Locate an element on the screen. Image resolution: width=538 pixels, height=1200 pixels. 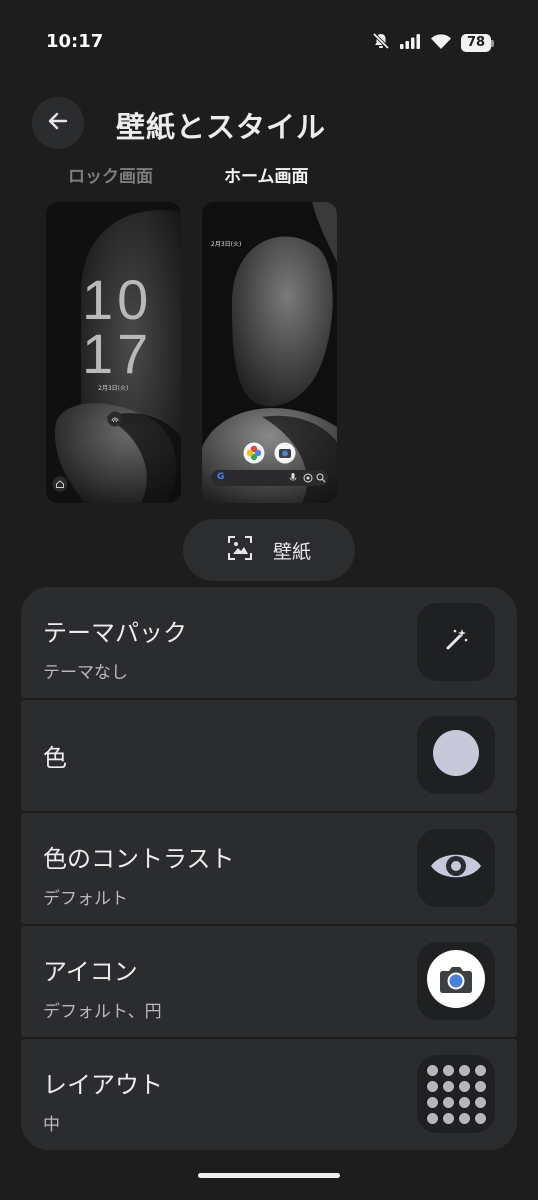
wifi-icon is located at coordinates (441, 43).